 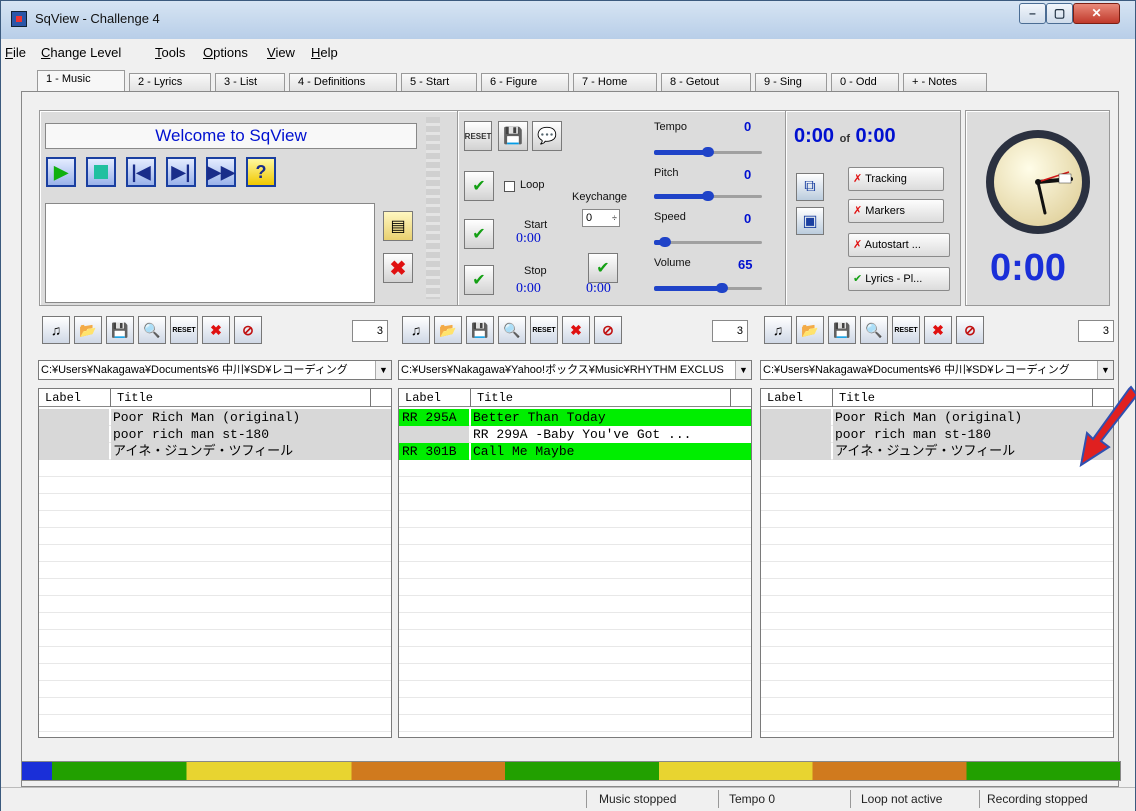 What do you see at coordinates (708, 242) in the screenshot?
I see `speed-slider` at bounding box center [708, 242].